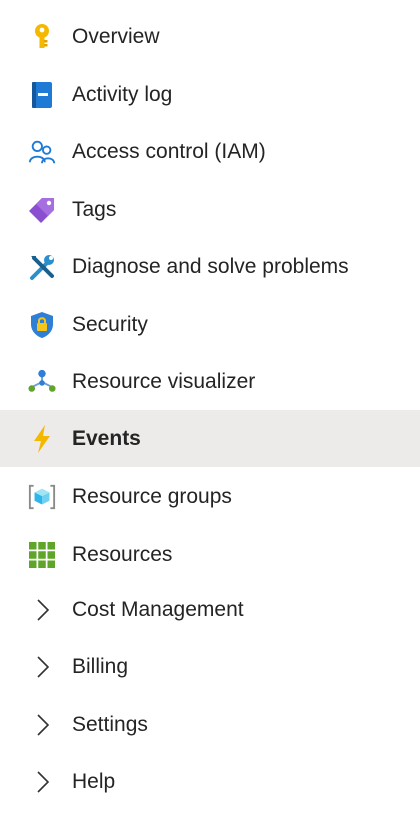  I want to click on menu-item-label: Resource visualizer, so click(164, 381).